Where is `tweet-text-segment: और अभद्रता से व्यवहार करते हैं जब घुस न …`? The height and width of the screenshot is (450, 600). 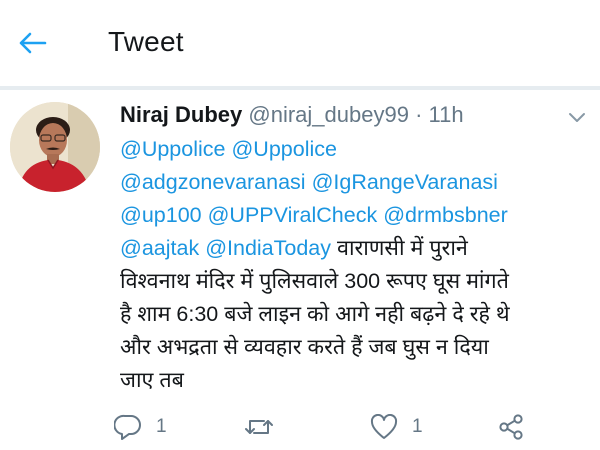
tweet-text-segment: और अभद्रता से व्यवहार करते हैं जब घुस न … is located at coordinates (304, 347).